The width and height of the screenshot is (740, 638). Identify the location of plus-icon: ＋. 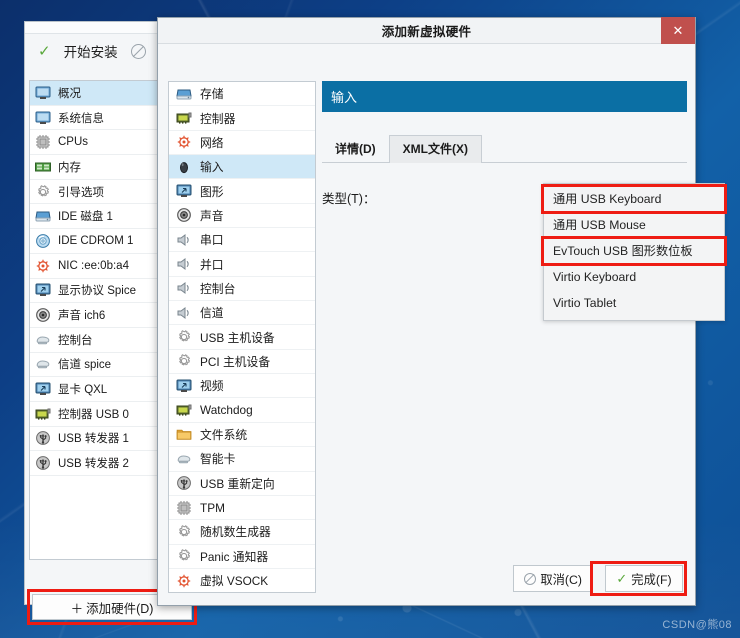
(77, 608).